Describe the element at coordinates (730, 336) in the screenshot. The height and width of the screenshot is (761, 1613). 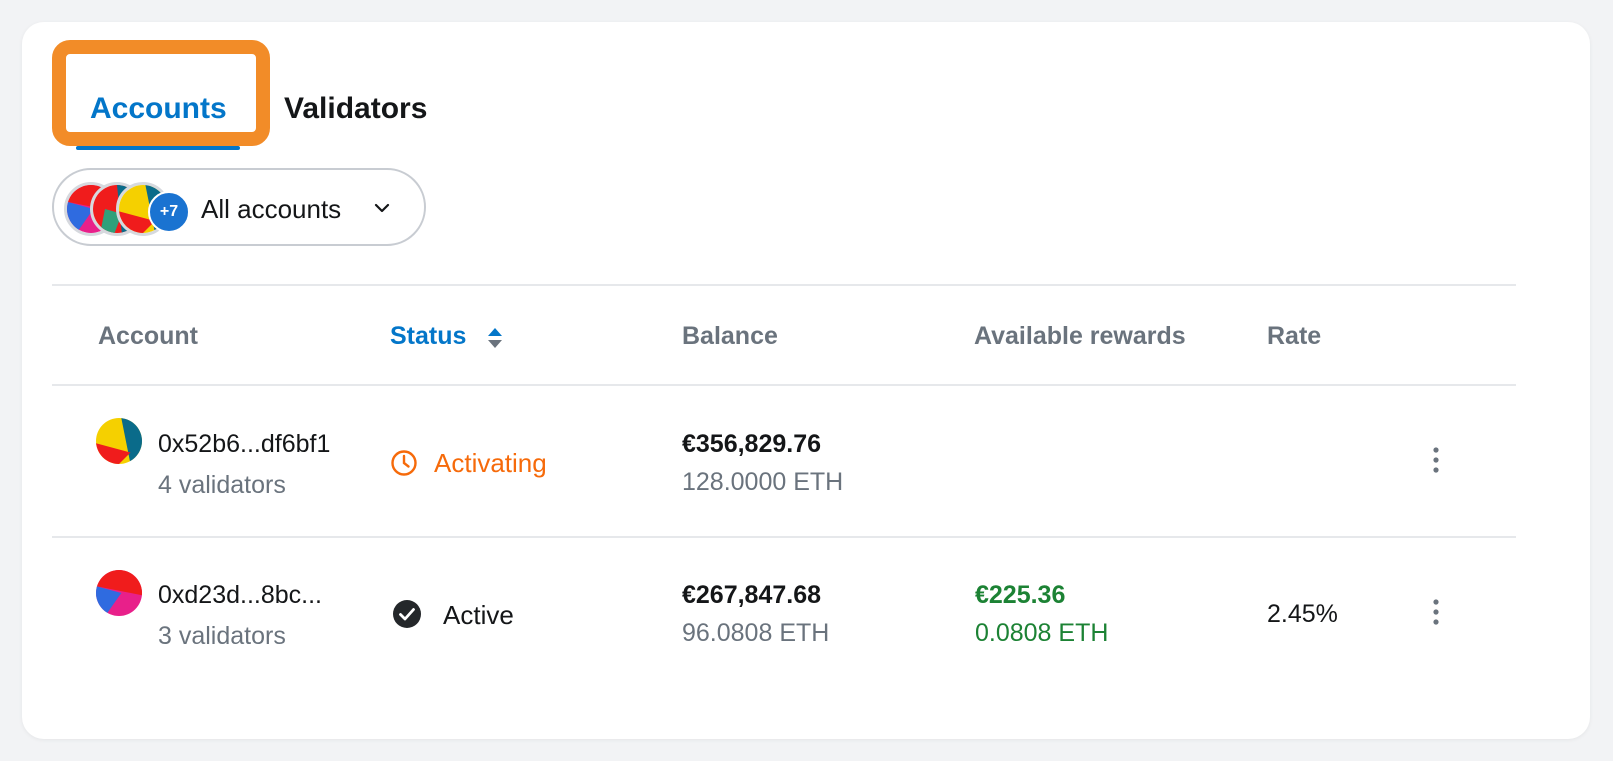
I see `column-header-balance: Balance` at that location.